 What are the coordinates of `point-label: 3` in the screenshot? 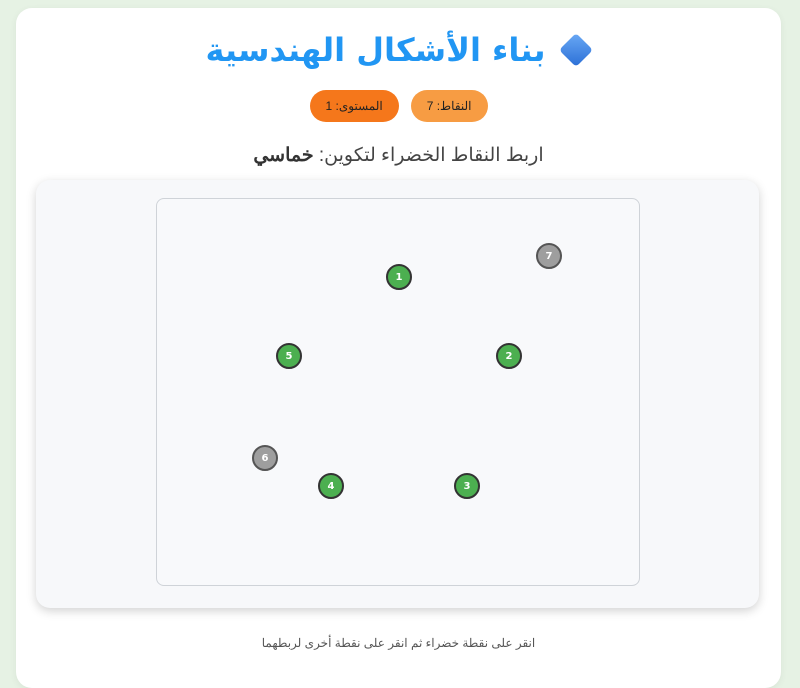 It's located at (467, 486).